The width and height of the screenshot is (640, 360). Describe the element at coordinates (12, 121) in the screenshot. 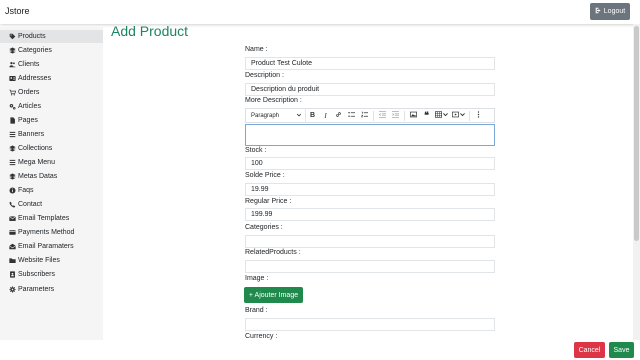

I see `file-icon` at that location.